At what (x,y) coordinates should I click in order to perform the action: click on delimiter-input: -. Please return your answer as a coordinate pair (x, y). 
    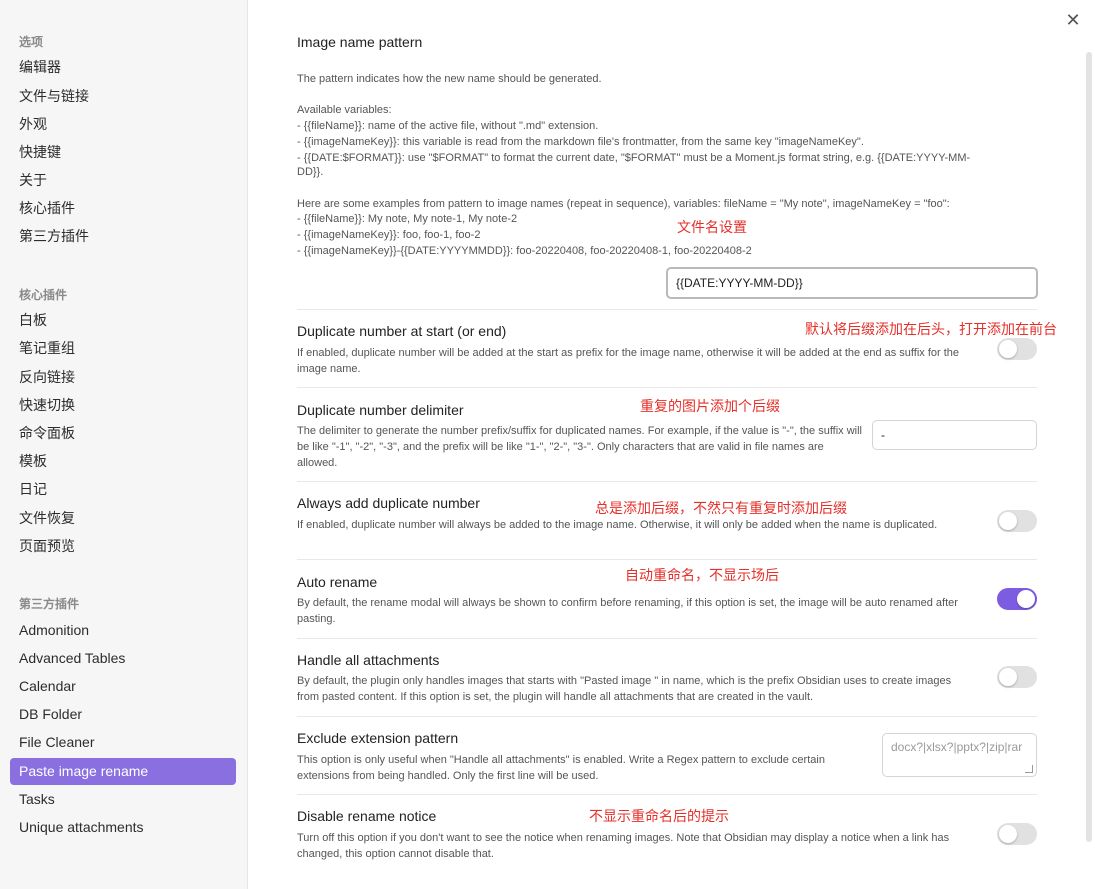
    Looking at the image, I should click on (954, 435).